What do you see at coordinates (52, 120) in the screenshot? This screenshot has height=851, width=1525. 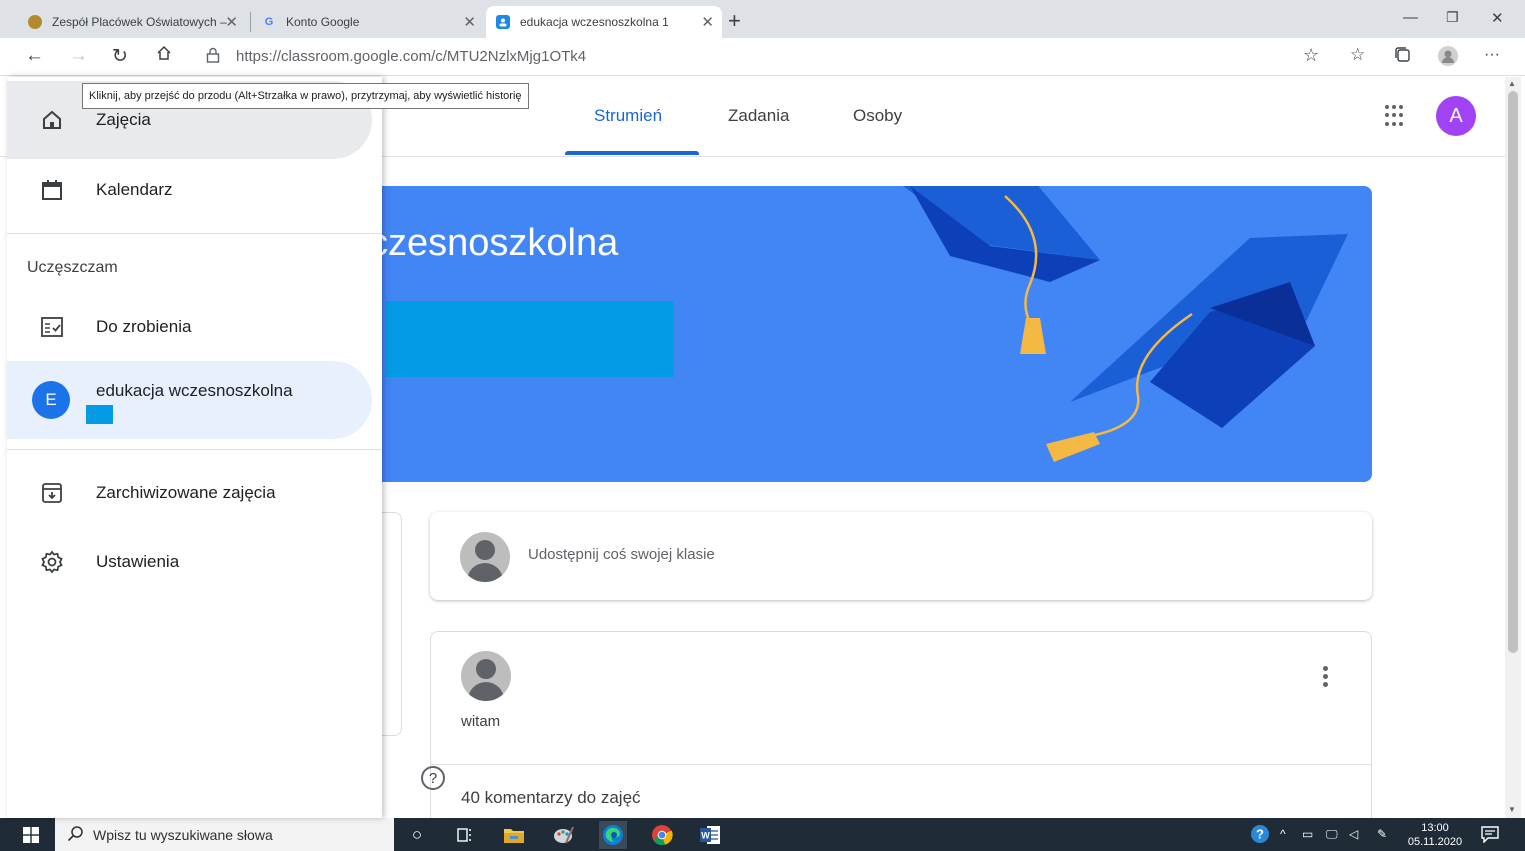 I see `home-icon` at bounding box center [52, 120].